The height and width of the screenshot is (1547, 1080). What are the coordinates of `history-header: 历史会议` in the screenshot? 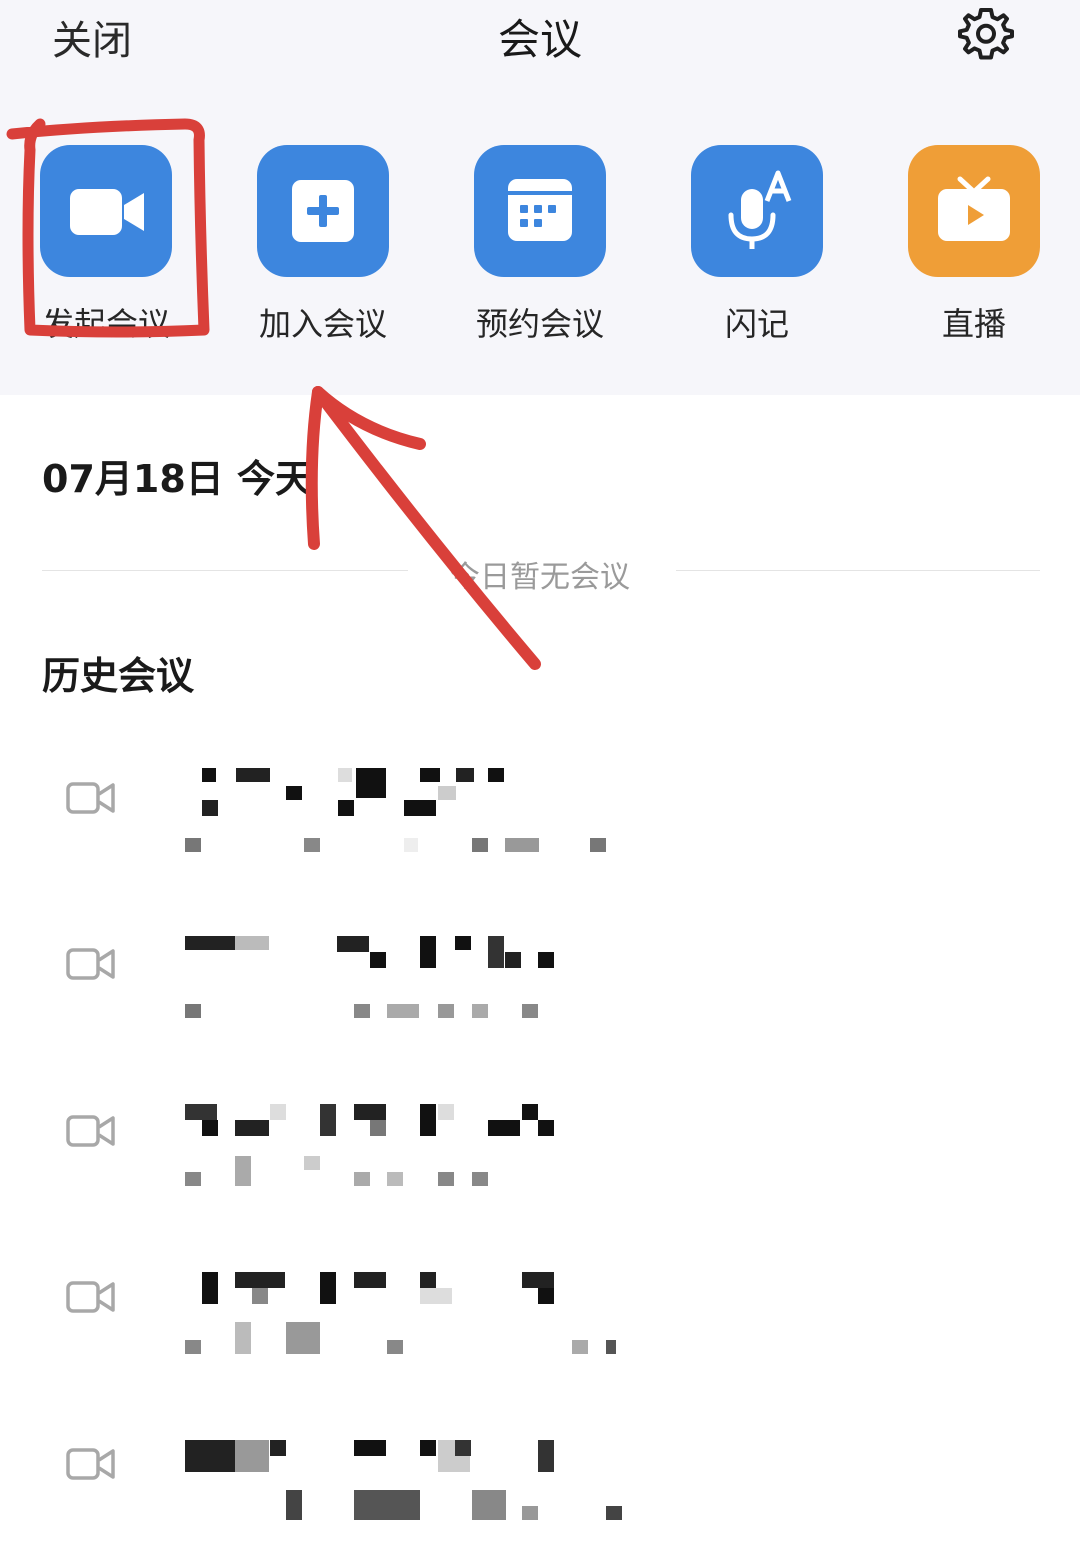 It's located at (118, 676).